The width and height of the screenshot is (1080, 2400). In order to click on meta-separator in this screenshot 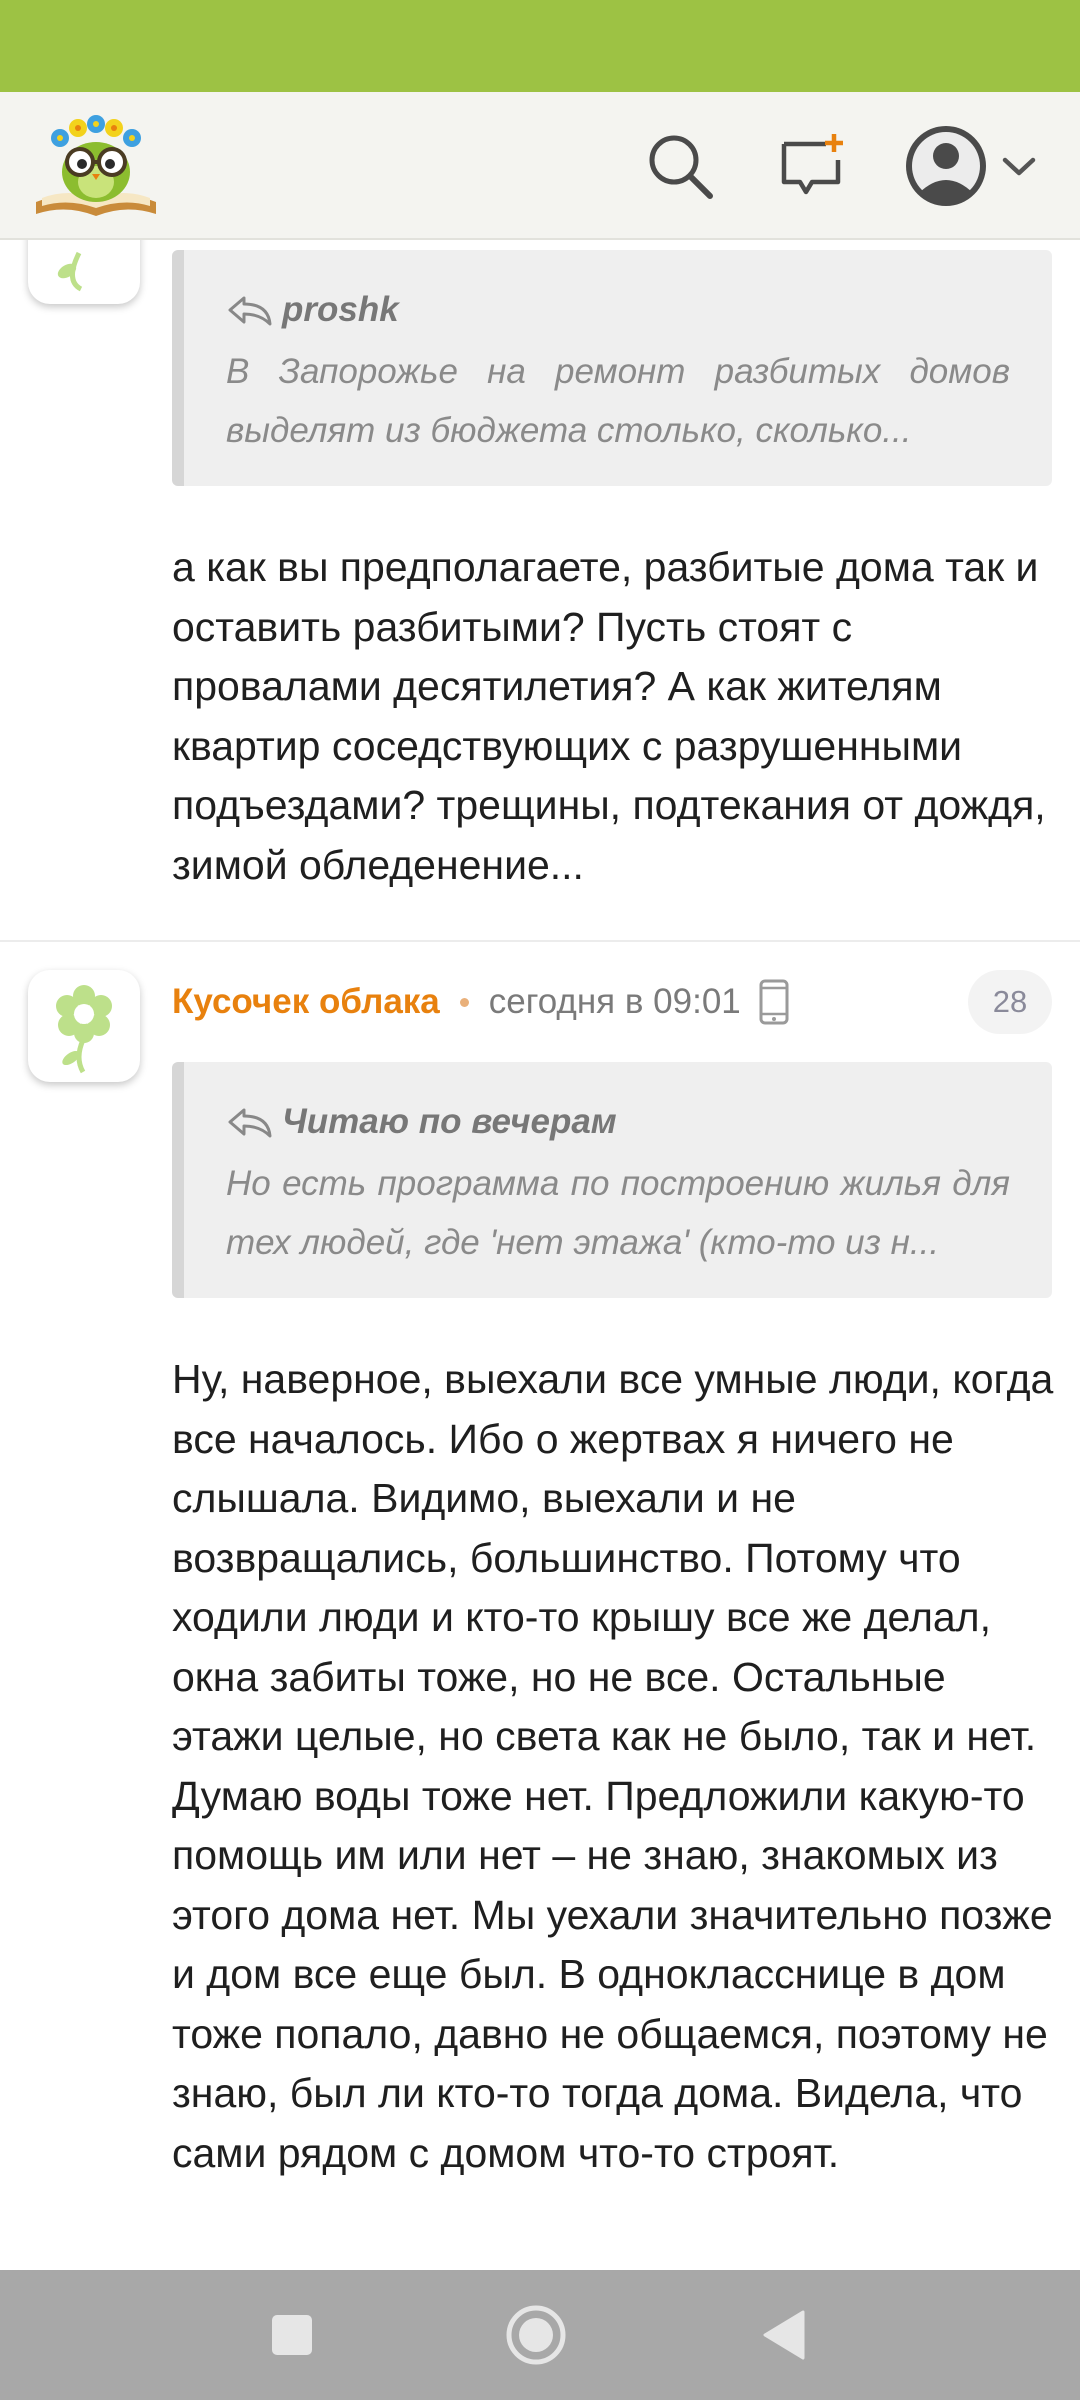, I will do `click(464, 1002)`.